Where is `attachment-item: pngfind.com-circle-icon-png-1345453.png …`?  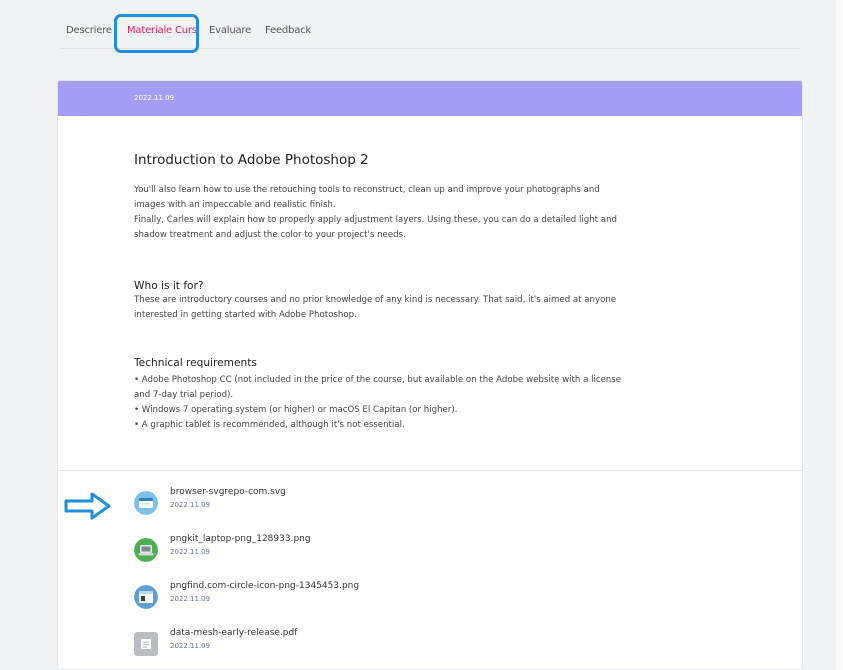 attachment-item: pngfind.com-circle-icon-png-1345453.png … is located at coordinates (334, 596).